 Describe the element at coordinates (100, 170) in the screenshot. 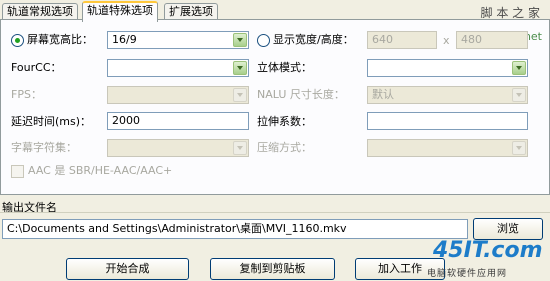

I see `aac-sbr-label: AAC 是 SBR/HE-AAC/AAC+` at that location.